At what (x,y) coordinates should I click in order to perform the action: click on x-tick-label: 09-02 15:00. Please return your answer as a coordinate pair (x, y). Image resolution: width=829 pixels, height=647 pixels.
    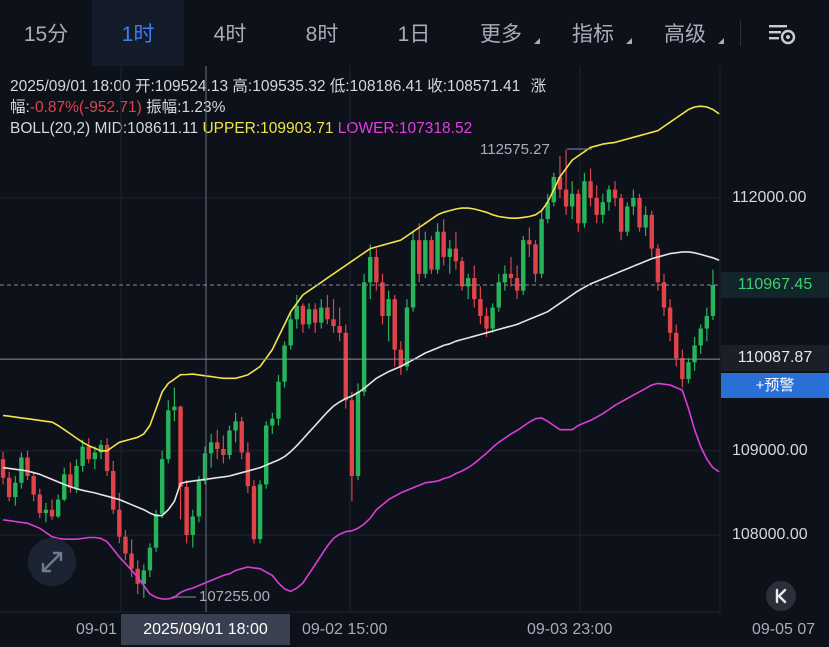
    Looking at the image, I should click on (345, 629).